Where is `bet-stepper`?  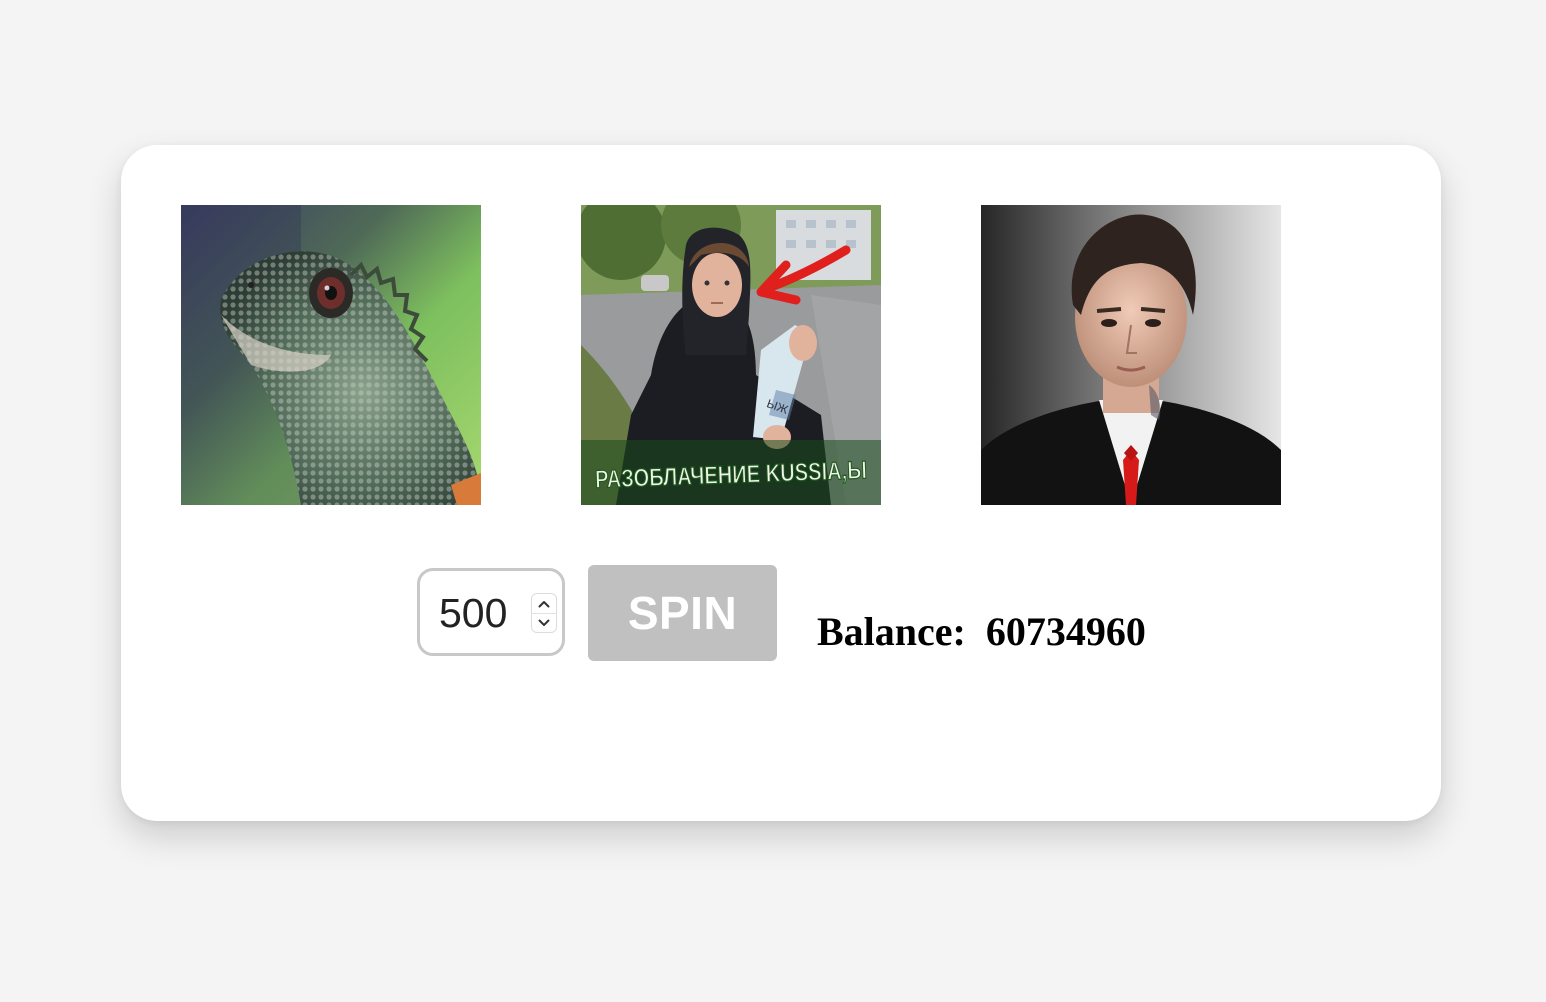
bet-stepper is located at coordinates (544, 613).